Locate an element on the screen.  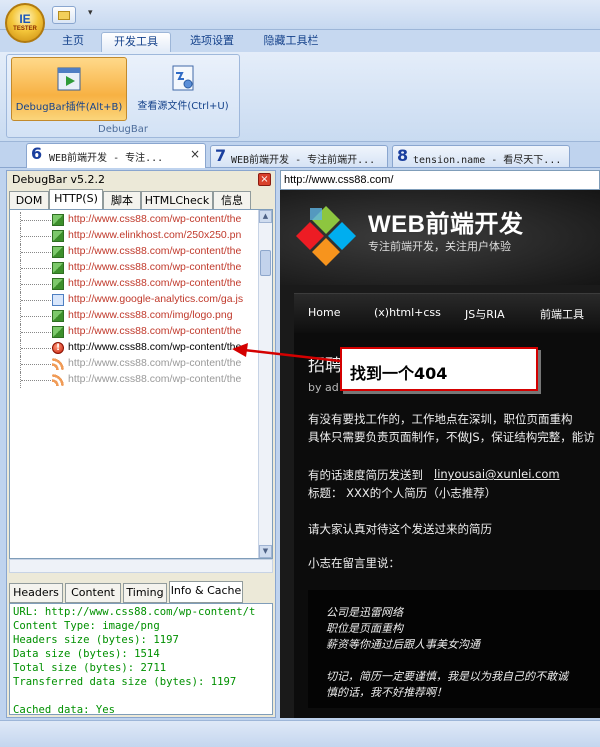
tab-dev-tools: 开发工具 is located at coordinates (136, 42).